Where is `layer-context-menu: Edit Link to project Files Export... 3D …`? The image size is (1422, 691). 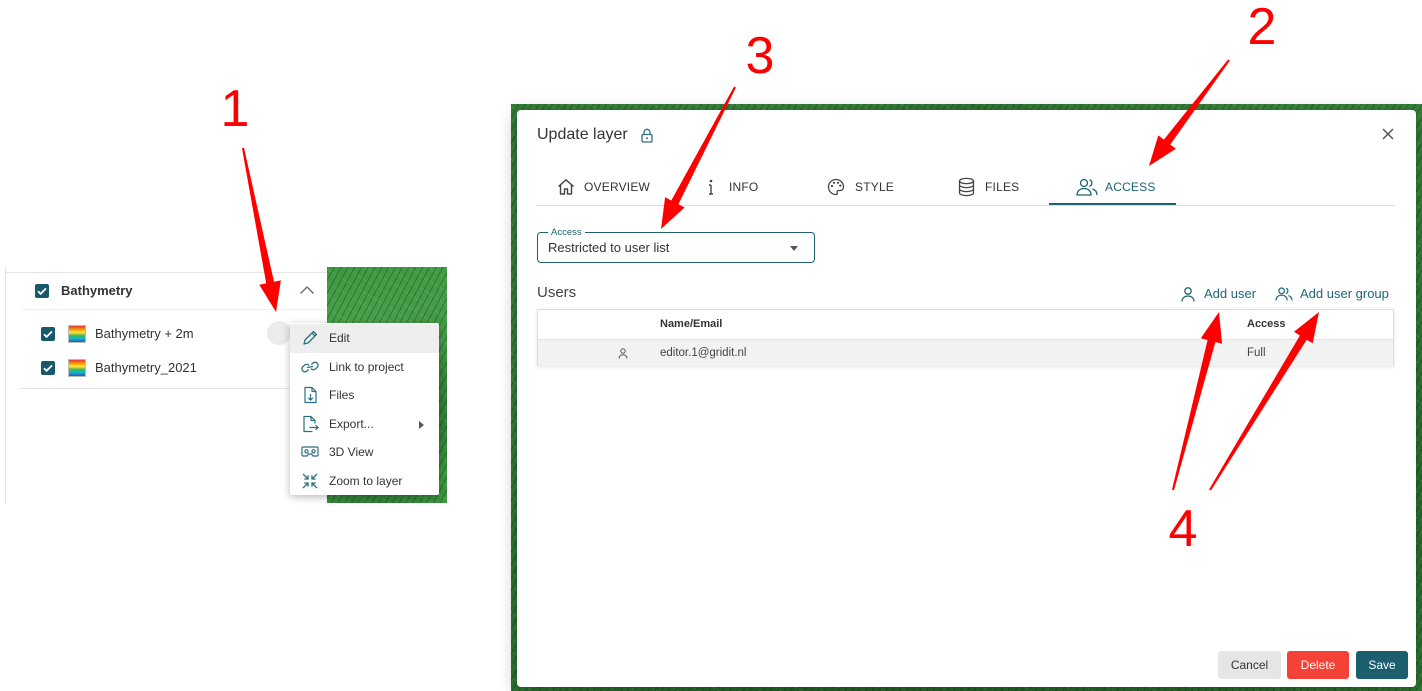 layer-context-menu: Edit Link to project Files Export... 3D … is located at coordinates (364, 409).